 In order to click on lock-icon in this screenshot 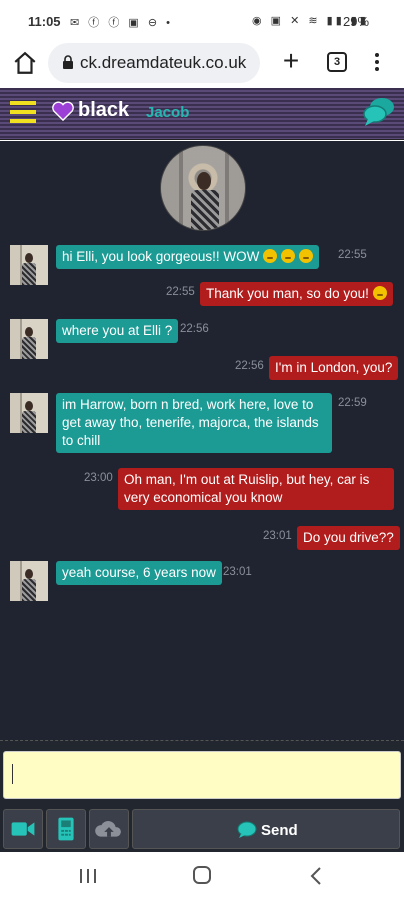, I will do `click(68, 62)`.